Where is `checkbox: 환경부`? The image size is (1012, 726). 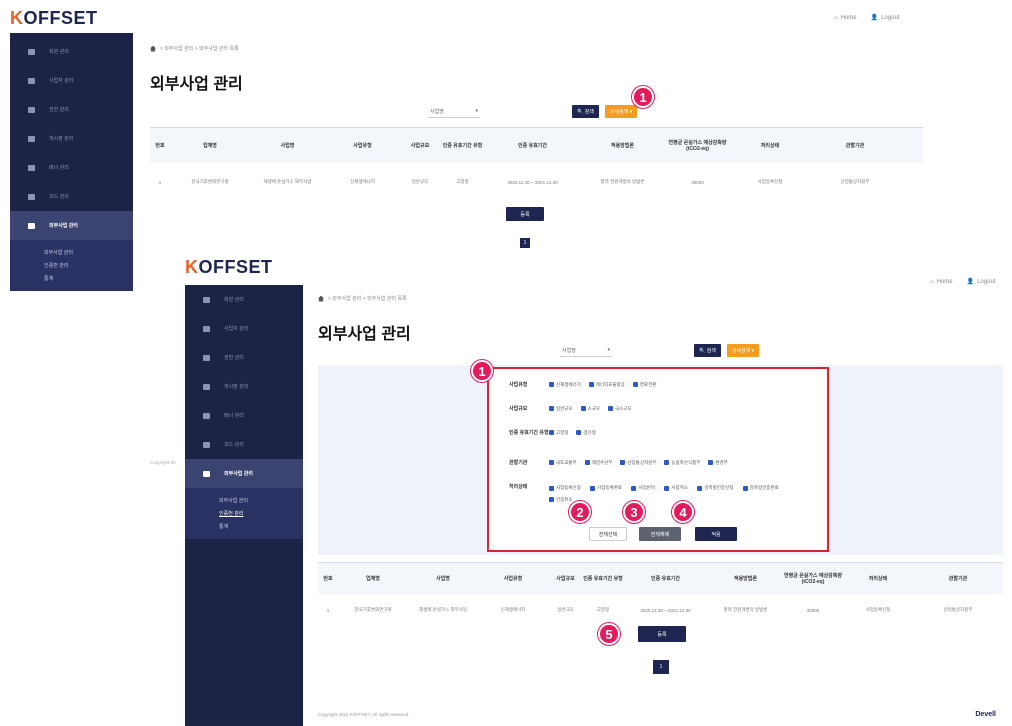
checkbox: 환경부 is located at coordinates (718, 463).